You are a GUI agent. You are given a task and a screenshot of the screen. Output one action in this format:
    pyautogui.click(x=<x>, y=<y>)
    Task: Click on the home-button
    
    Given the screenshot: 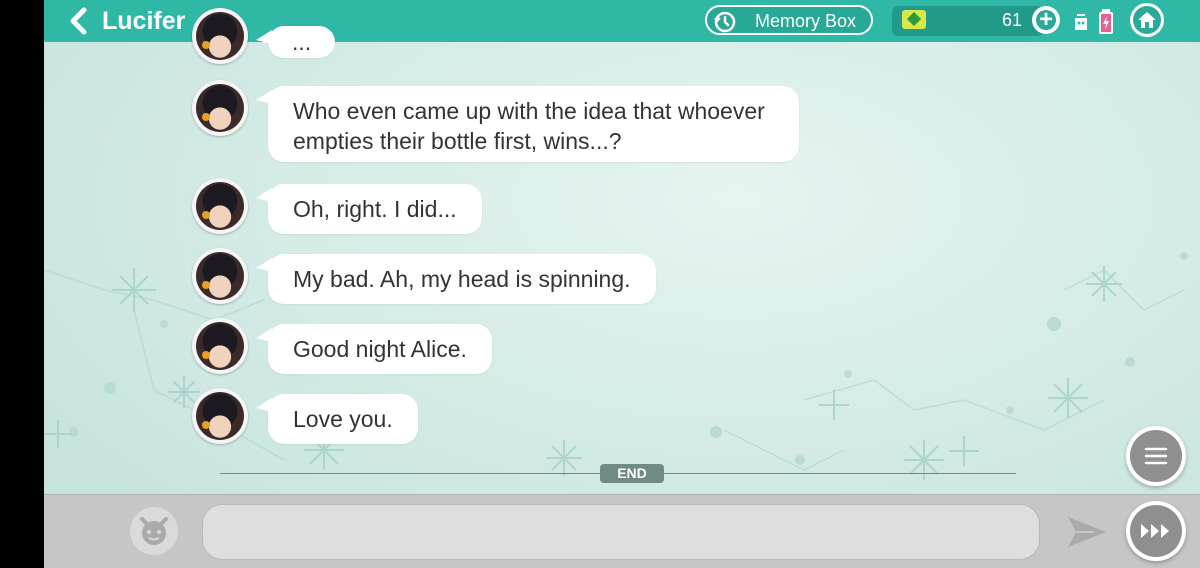 What is the action you would take?
    pyautogui.click(x=1147, y=20)
    